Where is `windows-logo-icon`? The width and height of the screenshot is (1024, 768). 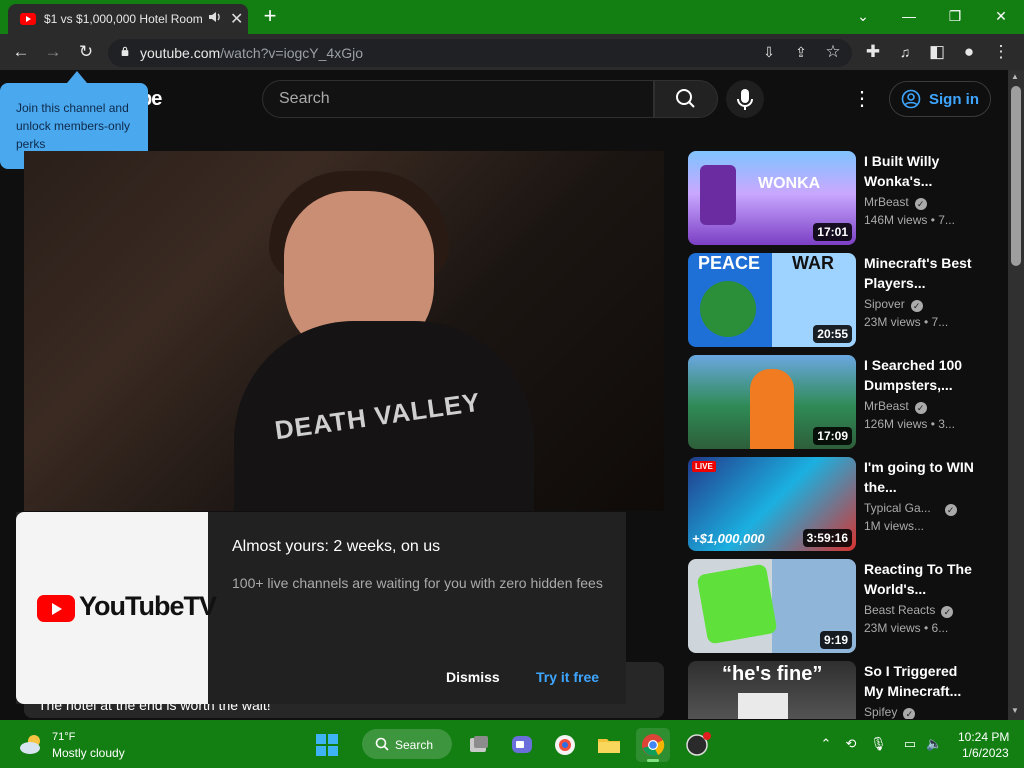 windows-logo-icon is located at coordinates (327, 745).